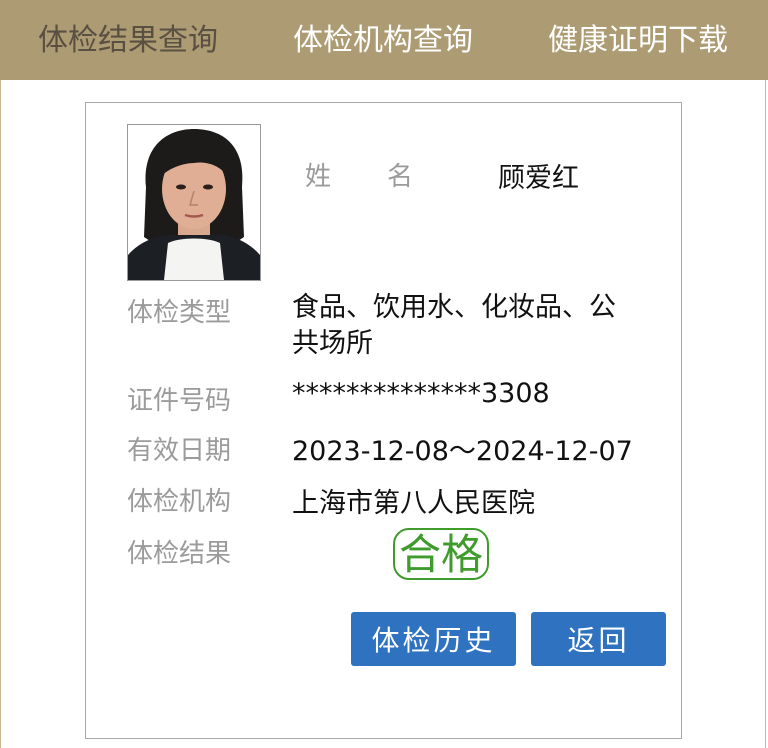  I want to click on tab-institution-query: 体检机构查询, so click(383, 40).